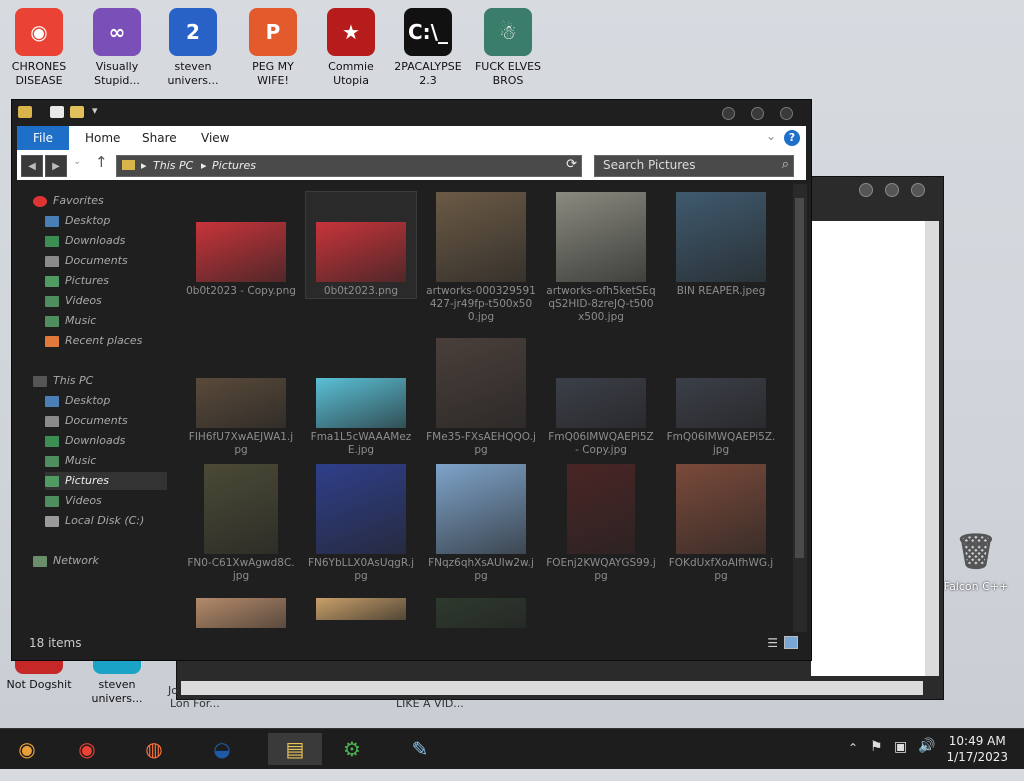 The image size is (1024, 781). Describe the element at coordinates (234, 165) in the screenshot. I see `breadcrumb-pictures: Pictures` at that location.